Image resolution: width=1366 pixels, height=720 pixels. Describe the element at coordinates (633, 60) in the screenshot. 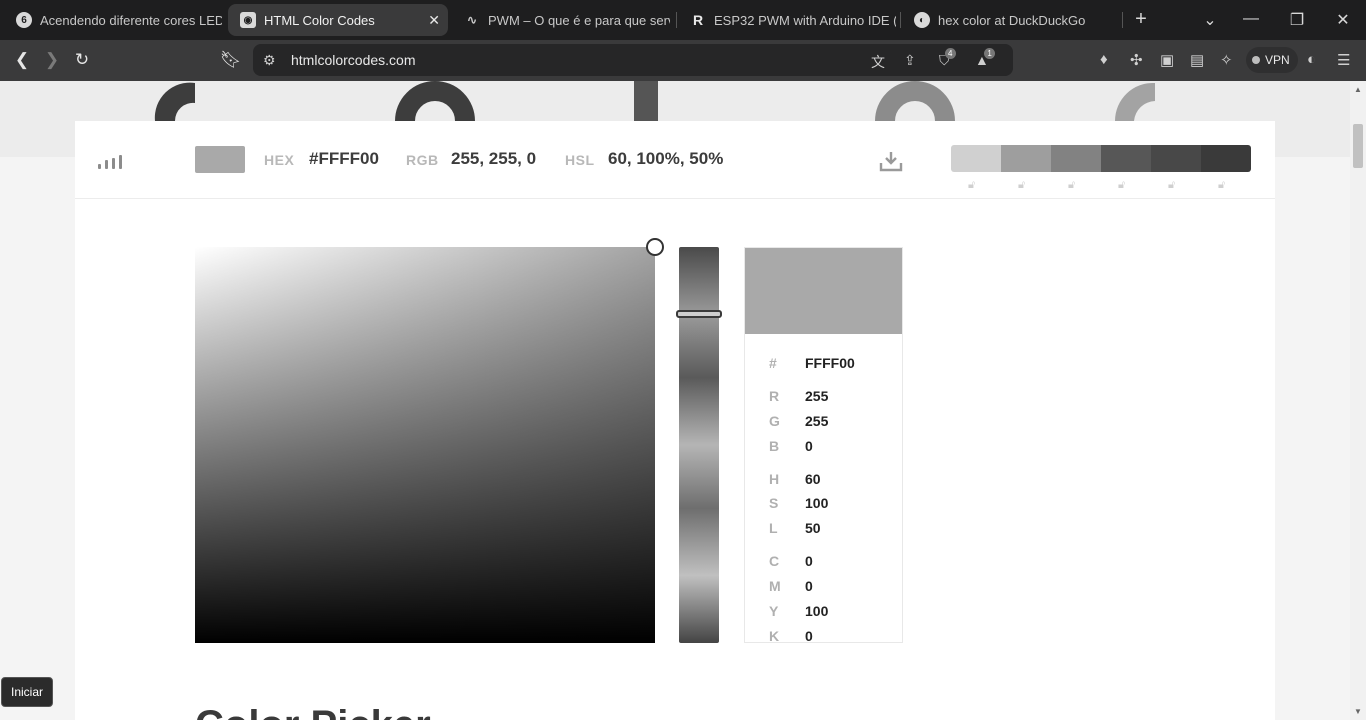

I see `address-bar: ⚙︎ htmlcolorcodes.com 文 ⇪ ⛉ 4 ▲ 1` at that location.